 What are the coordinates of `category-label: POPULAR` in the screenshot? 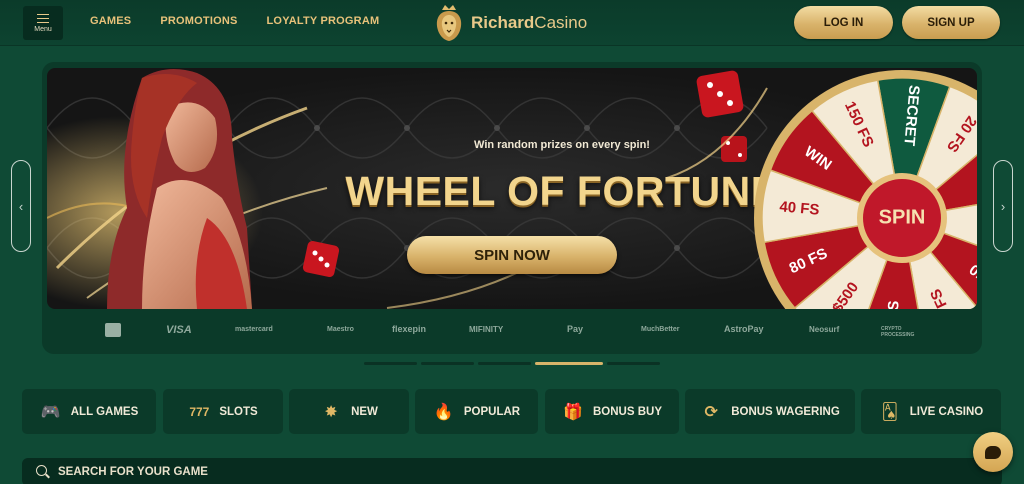 It's located at (492, 411).